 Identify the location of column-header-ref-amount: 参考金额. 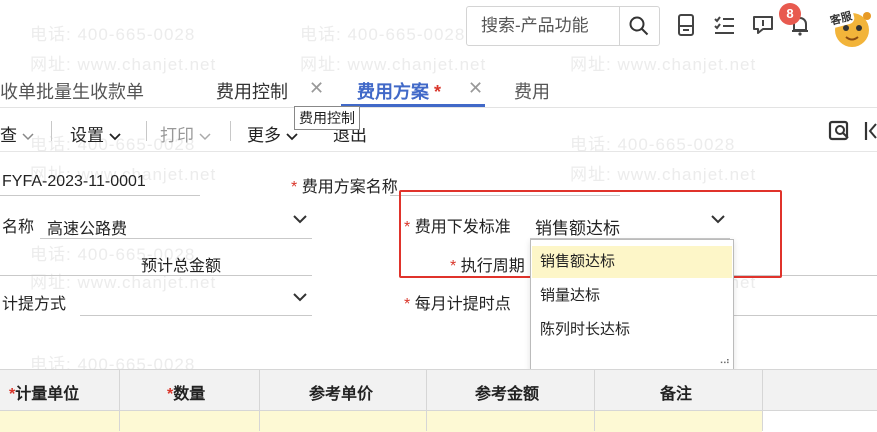
(507, 392).